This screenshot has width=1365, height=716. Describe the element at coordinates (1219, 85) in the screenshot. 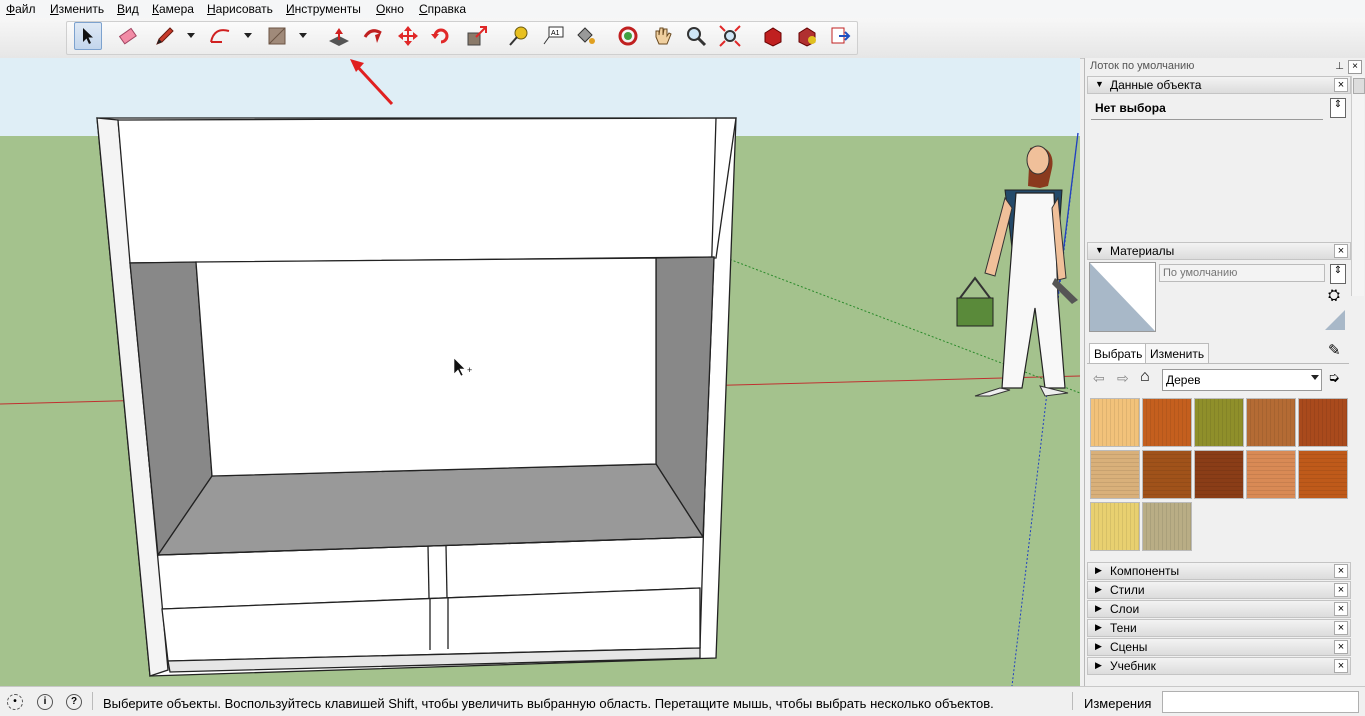

I see `entity-info-header: ▼ Данные объекта ×` at that location.